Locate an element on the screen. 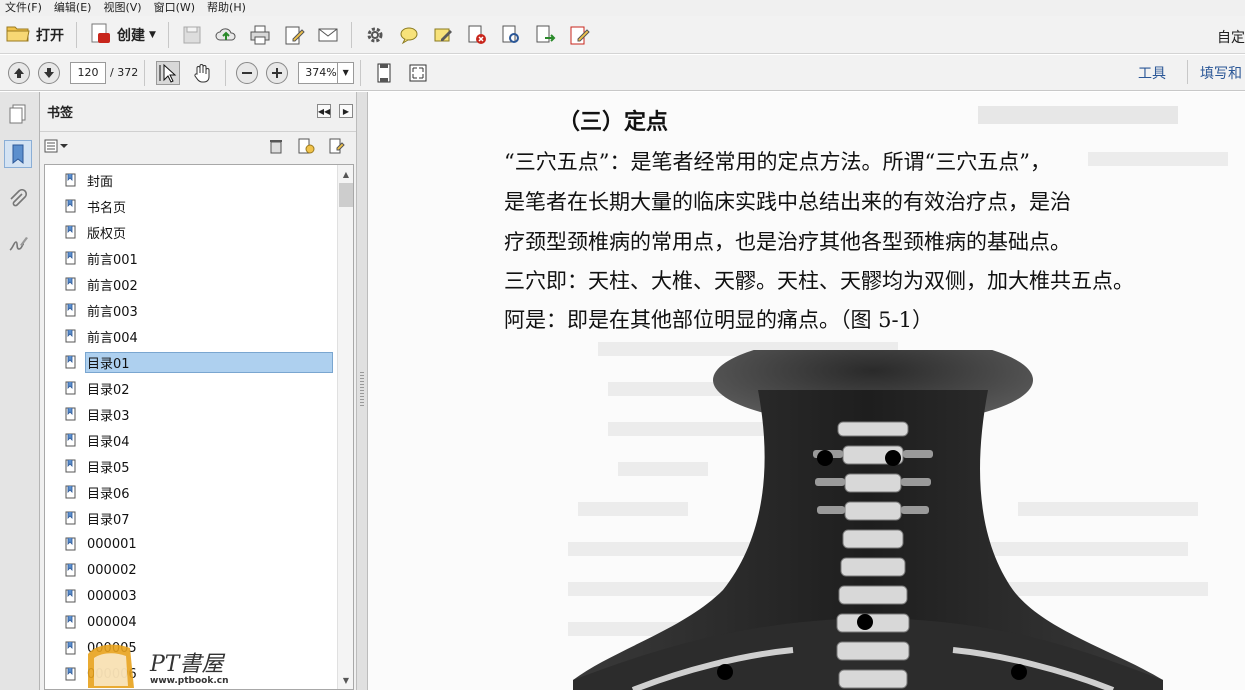  cloud-upload-icon is located at coordinates (226, 35).